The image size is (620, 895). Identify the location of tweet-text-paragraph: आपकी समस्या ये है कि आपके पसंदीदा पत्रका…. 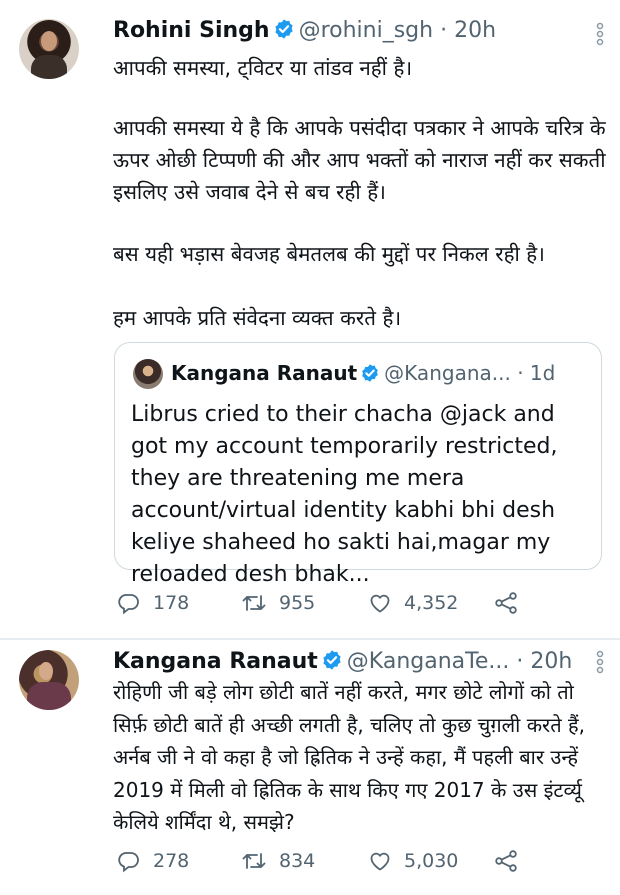
(359, 160).